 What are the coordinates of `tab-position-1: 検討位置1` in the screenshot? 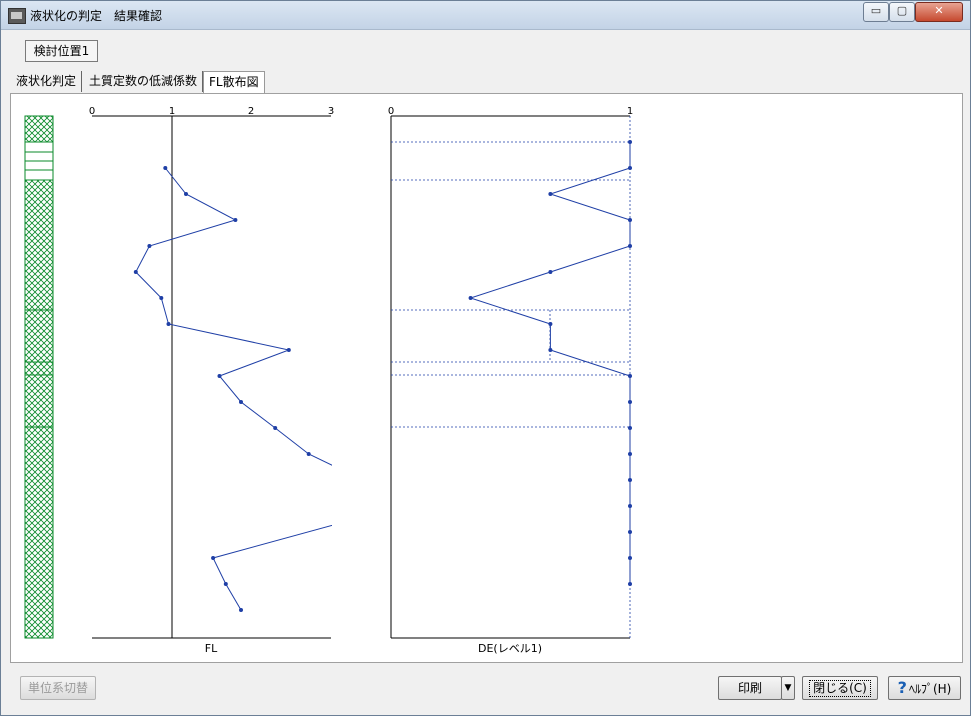 It's located at (61, 51).